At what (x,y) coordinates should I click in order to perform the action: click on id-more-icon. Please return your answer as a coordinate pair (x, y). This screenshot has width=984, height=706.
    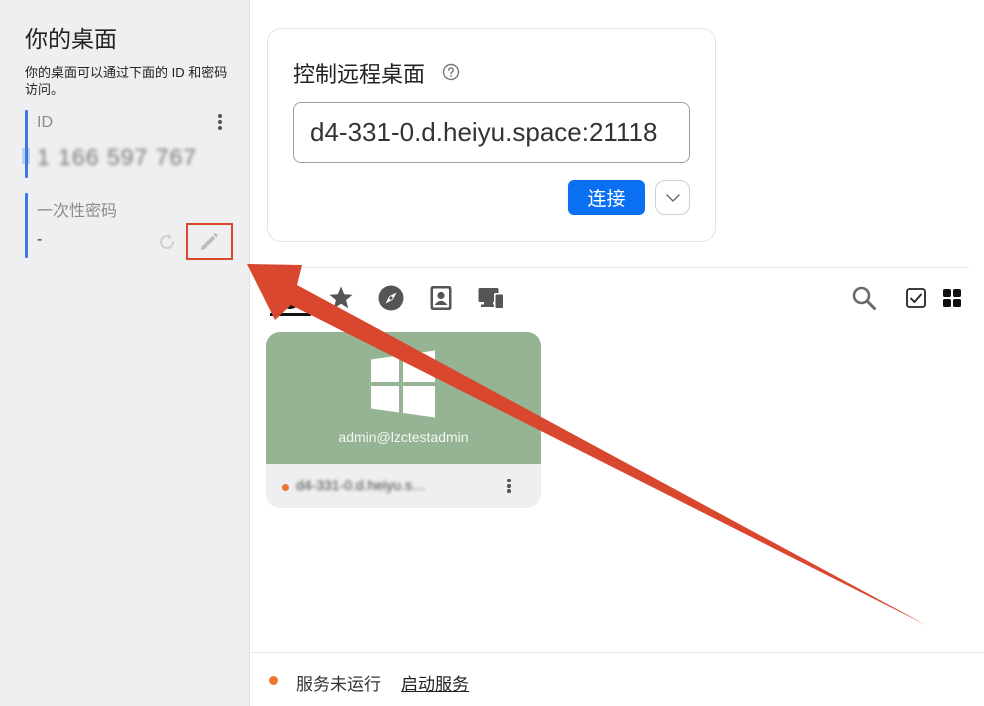
    Looking at the image, I should click on (220, 122).